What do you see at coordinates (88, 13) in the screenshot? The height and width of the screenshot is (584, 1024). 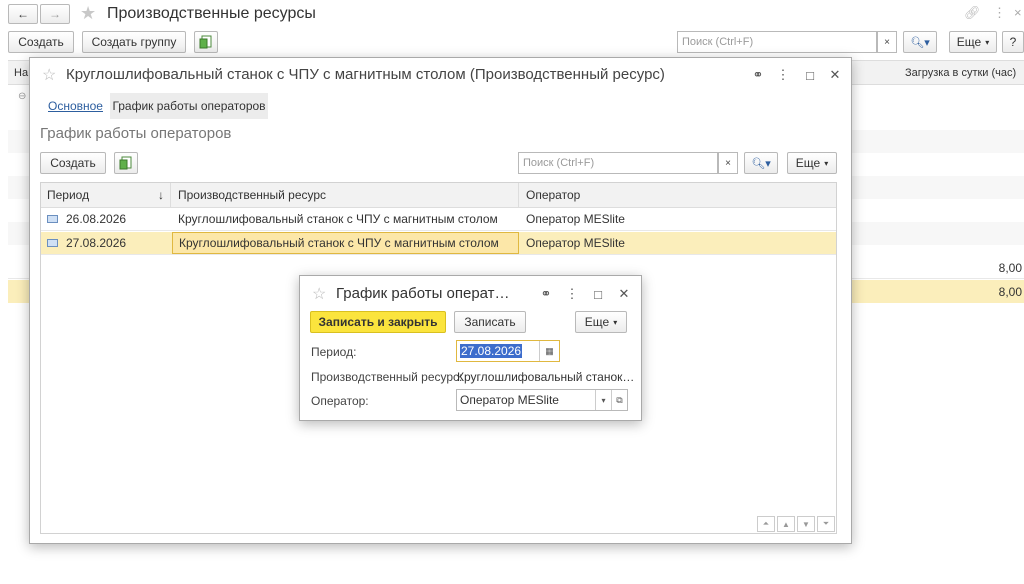 I see `favorite-star-icon: ★` at bounding box center [88, 13].